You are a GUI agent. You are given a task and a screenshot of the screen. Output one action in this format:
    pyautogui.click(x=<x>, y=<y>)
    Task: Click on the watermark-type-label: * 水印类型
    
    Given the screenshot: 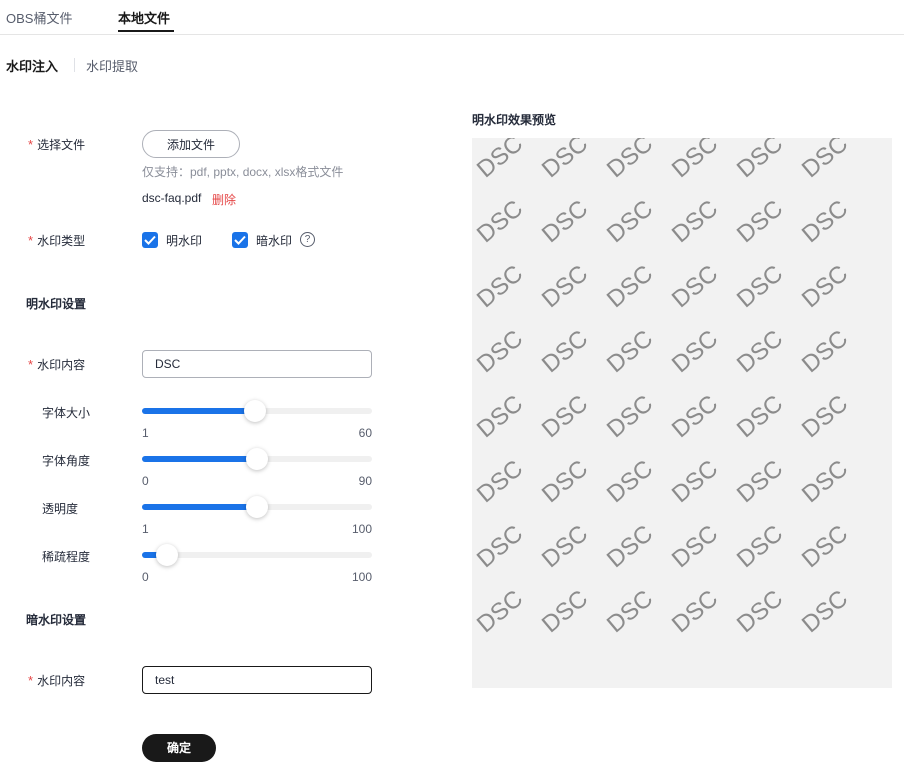 What is the action you would take?
    pyautogui.click(x=57, y=240)
    